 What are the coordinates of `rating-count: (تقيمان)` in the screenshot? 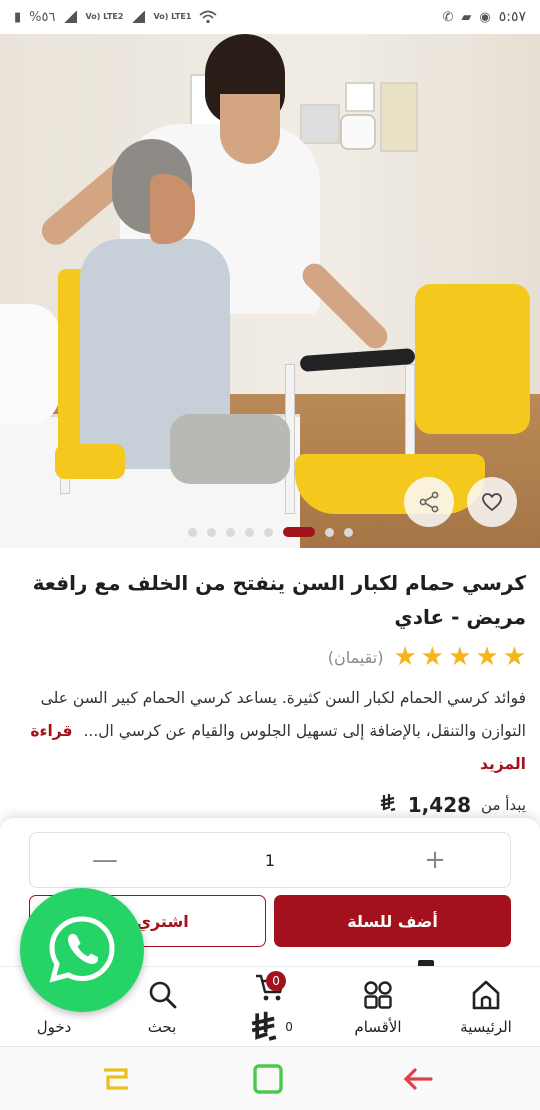 It's located at (356, 657).